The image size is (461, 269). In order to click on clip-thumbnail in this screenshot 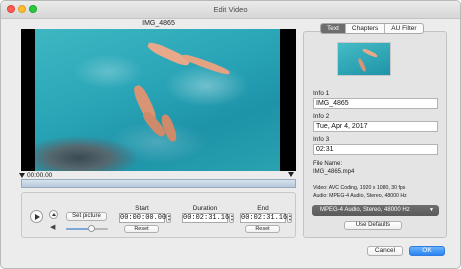, I will do `click(364, 59)`.